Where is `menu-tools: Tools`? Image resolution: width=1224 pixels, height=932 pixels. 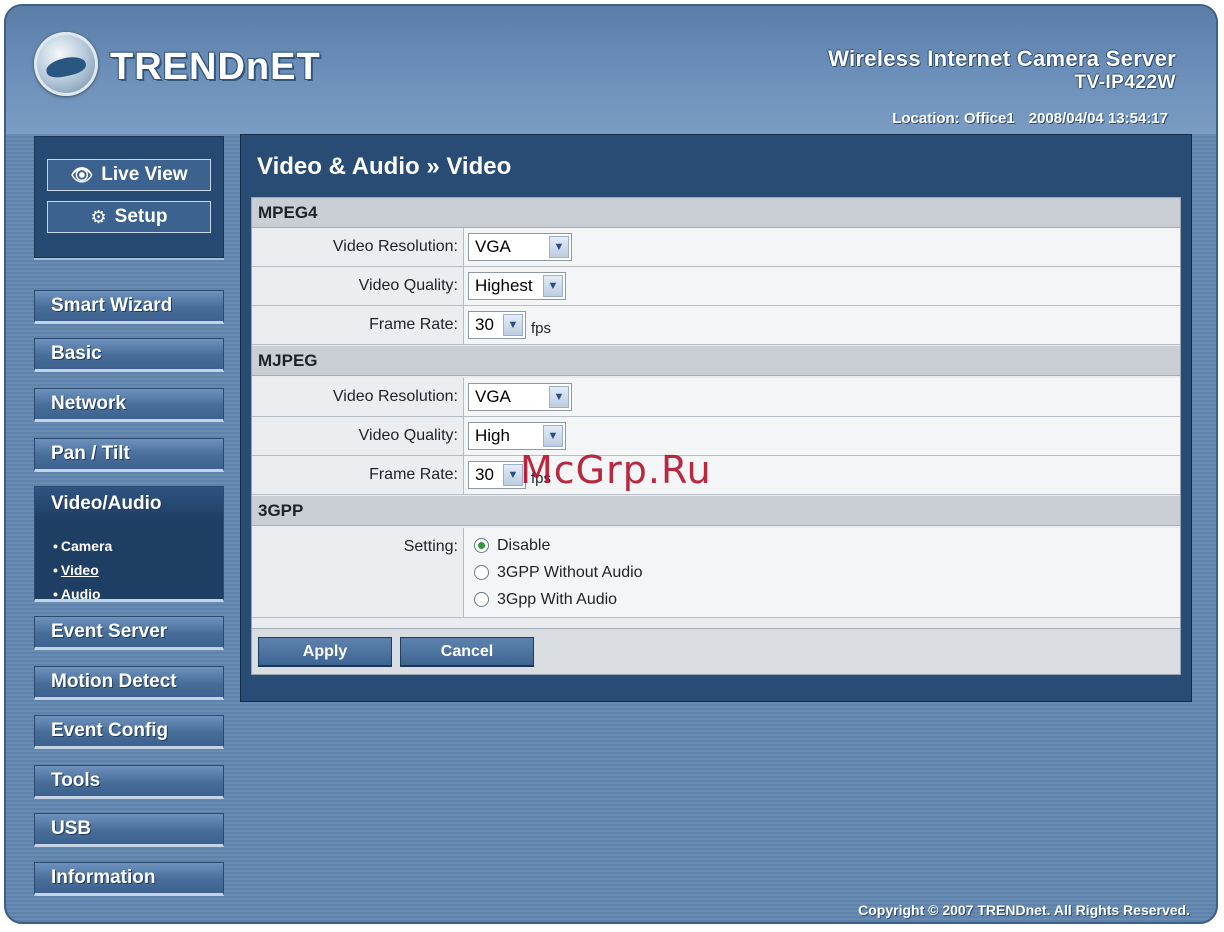
menu-tools: Tools is located at coordinates (129, 782).